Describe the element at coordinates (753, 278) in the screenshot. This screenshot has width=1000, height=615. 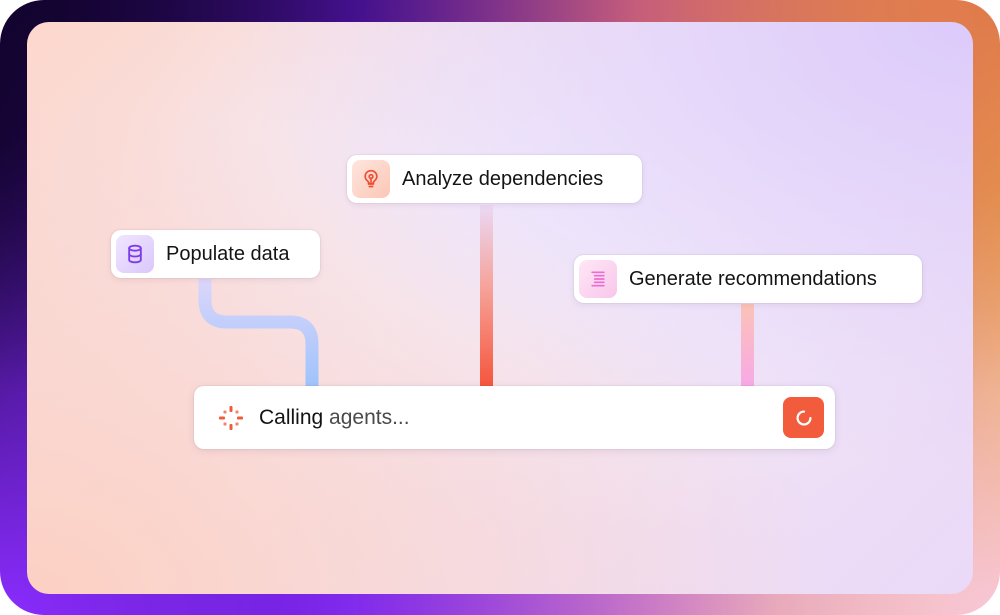
I see `task-label-generate-recommendations: Generate recommendations` at that location.